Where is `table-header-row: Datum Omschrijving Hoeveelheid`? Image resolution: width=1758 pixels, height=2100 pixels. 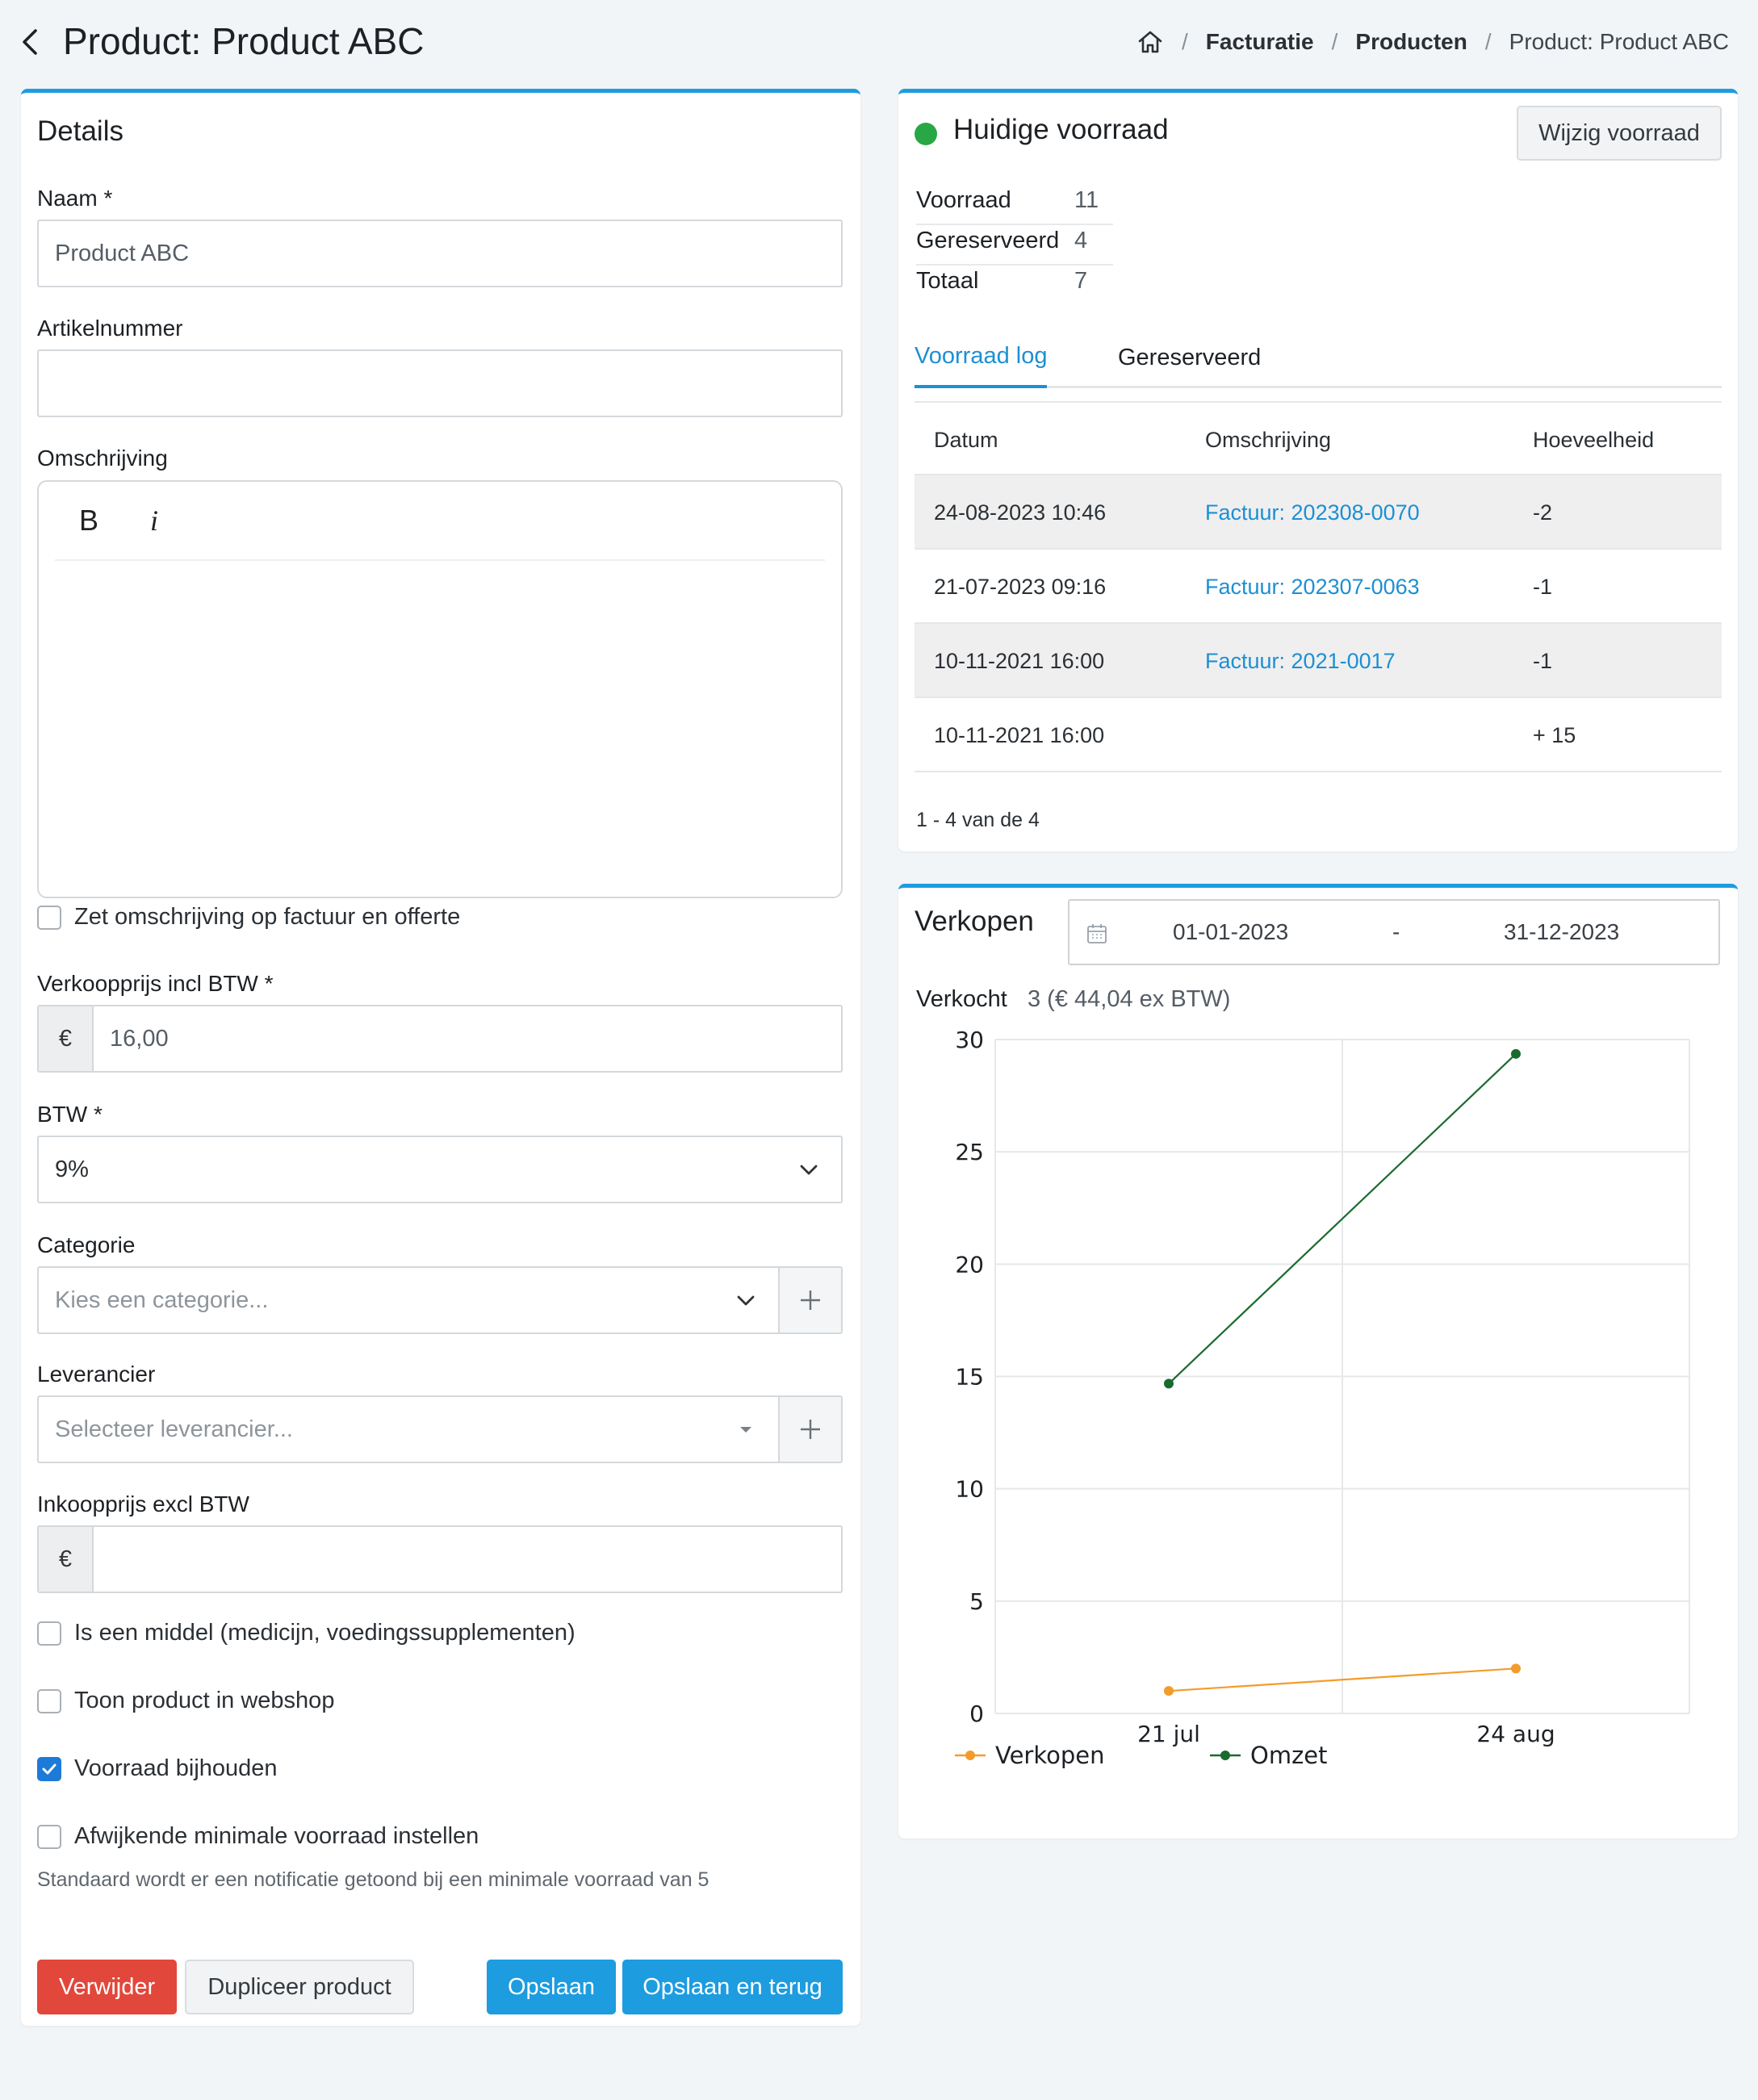
table-header-row: Datum Omschrijving Hoeveelheid is located at coordinates (1318, 438).